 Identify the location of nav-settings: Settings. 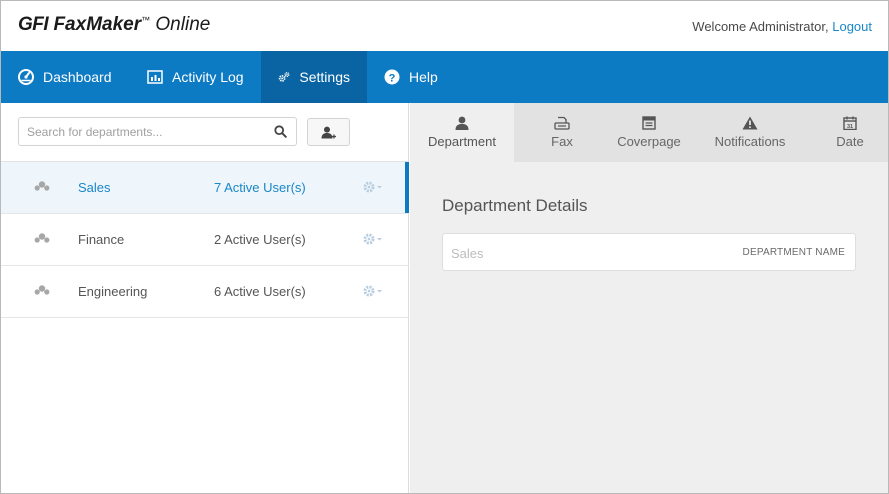
(314, 77).